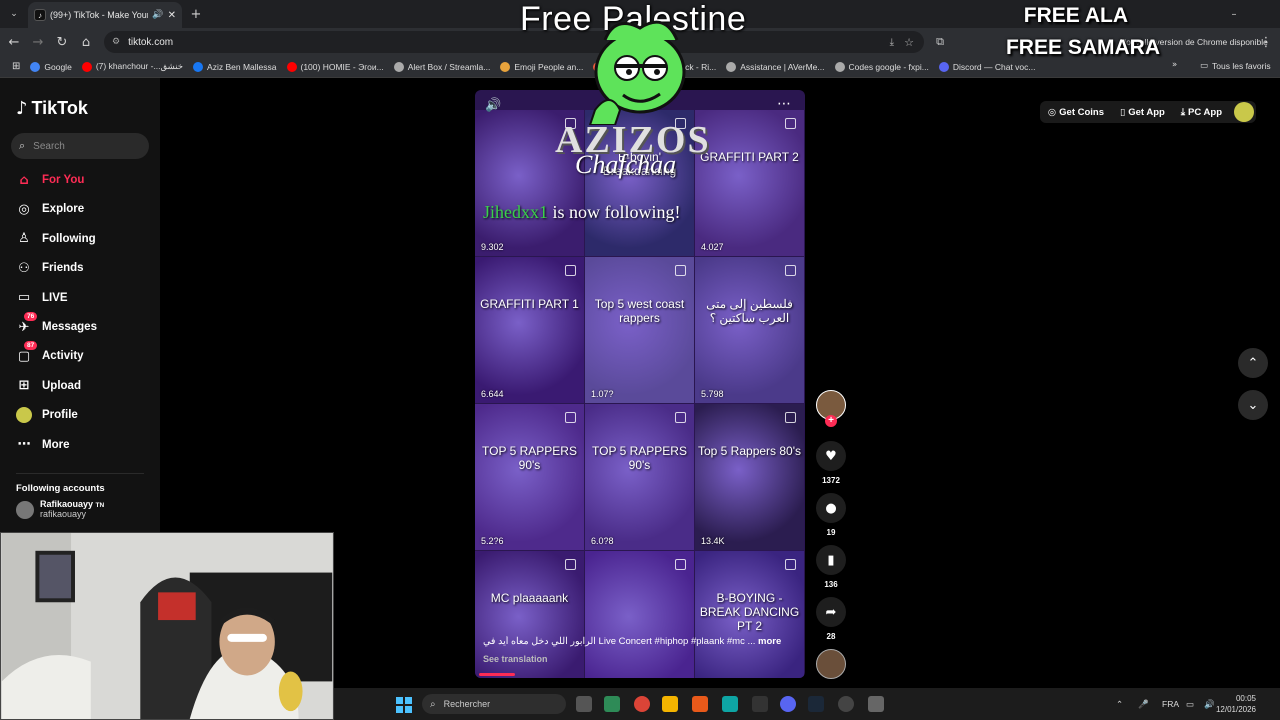 This screenshot has width=1280, height=720. What do you see at coordinates (86, 352) in the screenshot?
I see `sidebar-item-activity: ▢ 87 Activity` at bounding box center [86, 352].